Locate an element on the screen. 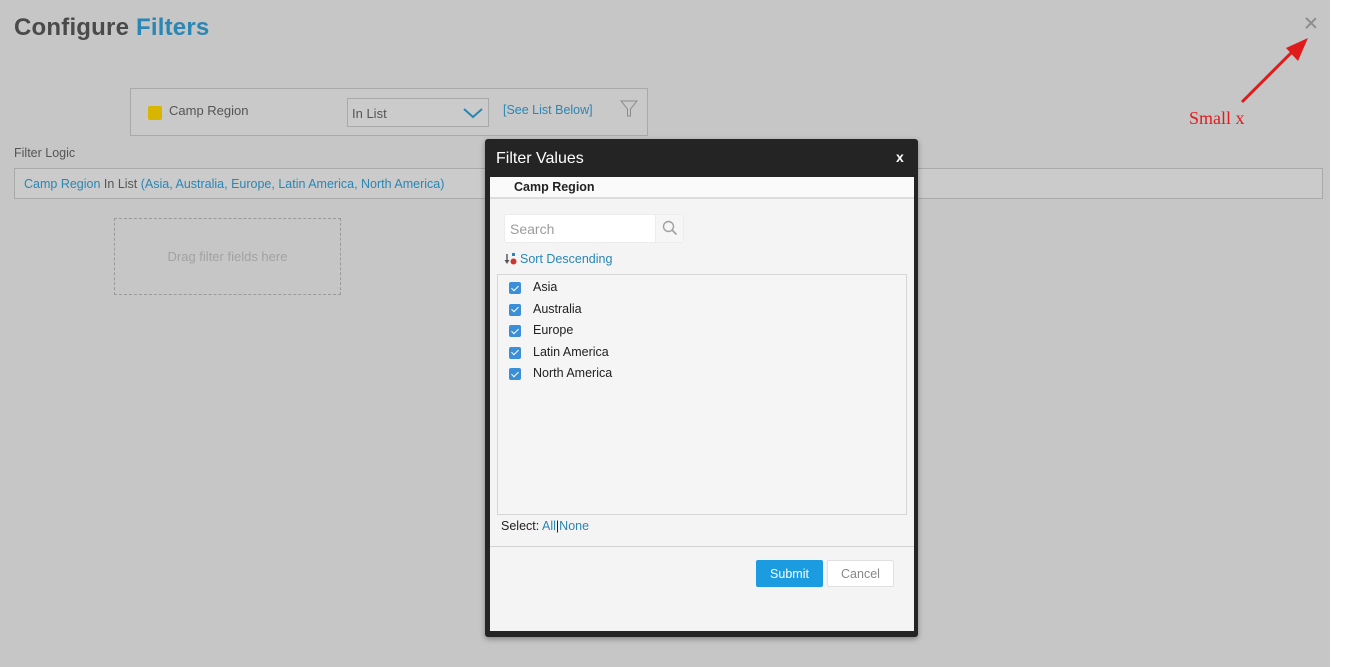 Image resolution: width=1351 pixels, height=667 pixels. value-label: Australia is located at coordinates (557, 308).